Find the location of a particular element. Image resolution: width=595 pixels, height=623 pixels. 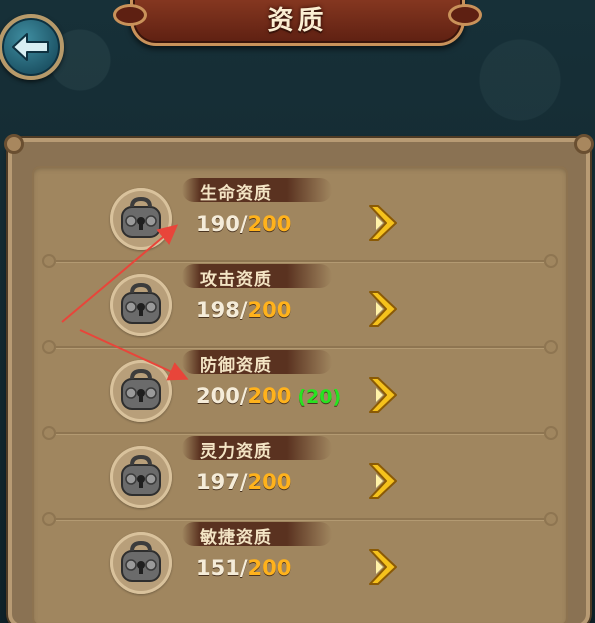

current-value: 151 is located at coordinates (218, 568).